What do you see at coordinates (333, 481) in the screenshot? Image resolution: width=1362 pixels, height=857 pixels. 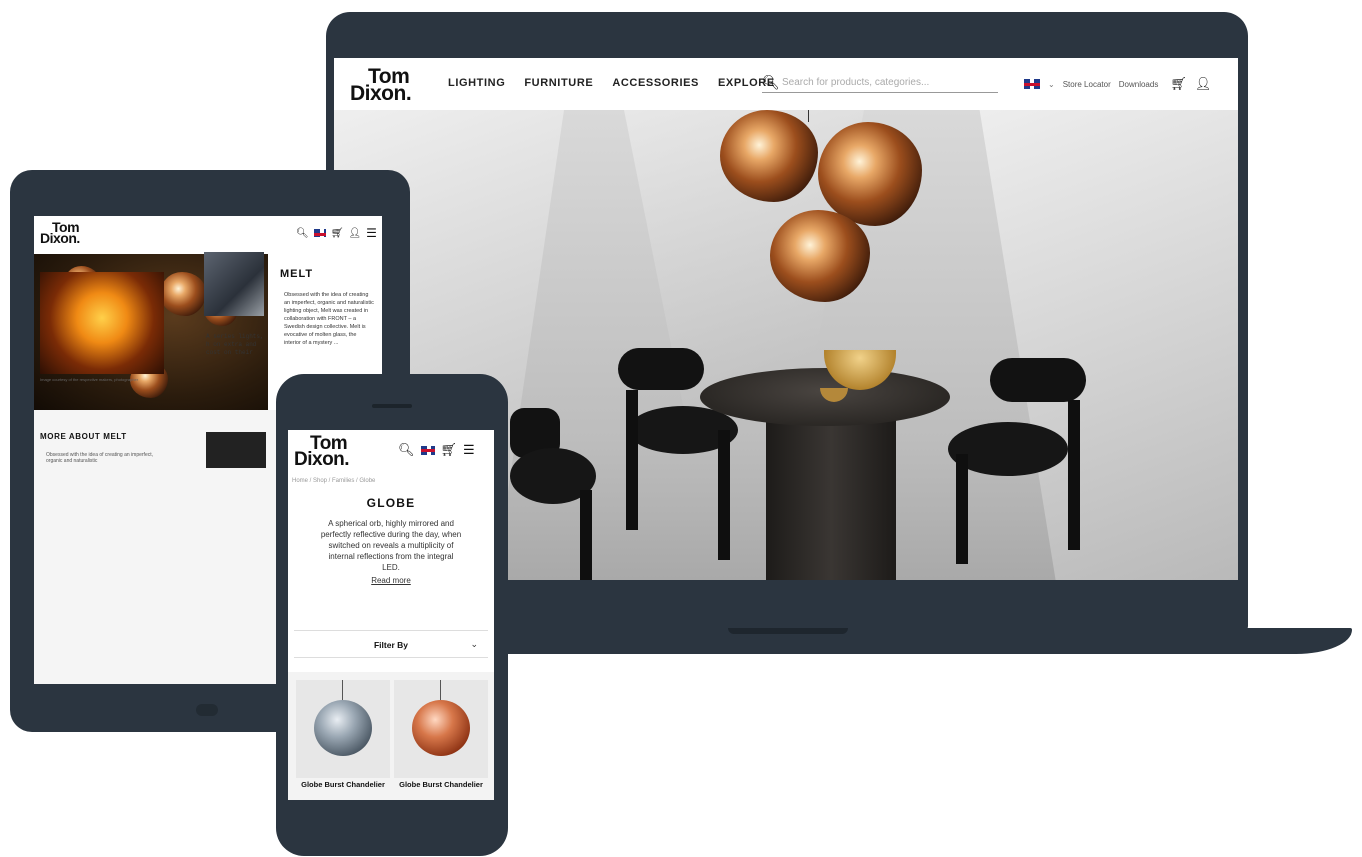 I see `breadcrumb: Home / Shop / Families / Globe` at bounding box center [333, 481].